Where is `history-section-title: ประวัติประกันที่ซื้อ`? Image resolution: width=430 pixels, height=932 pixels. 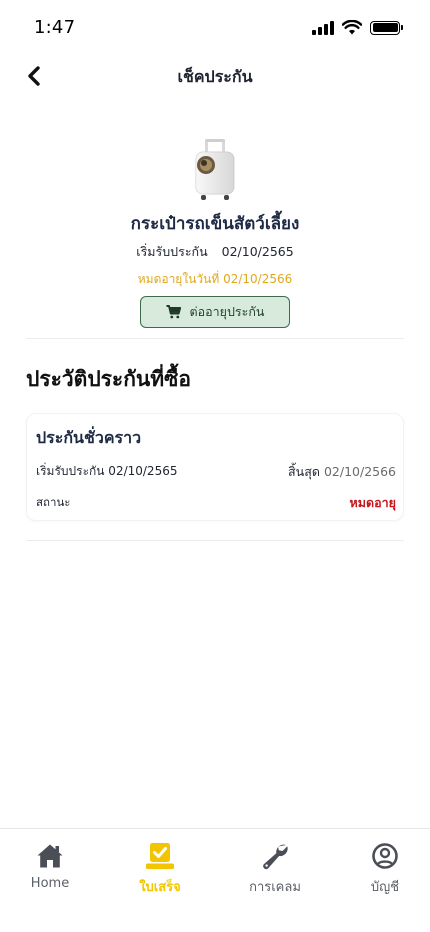 history-section-title: ประวัติประกันที่ซื้อ is located at coordinates (108, 379).